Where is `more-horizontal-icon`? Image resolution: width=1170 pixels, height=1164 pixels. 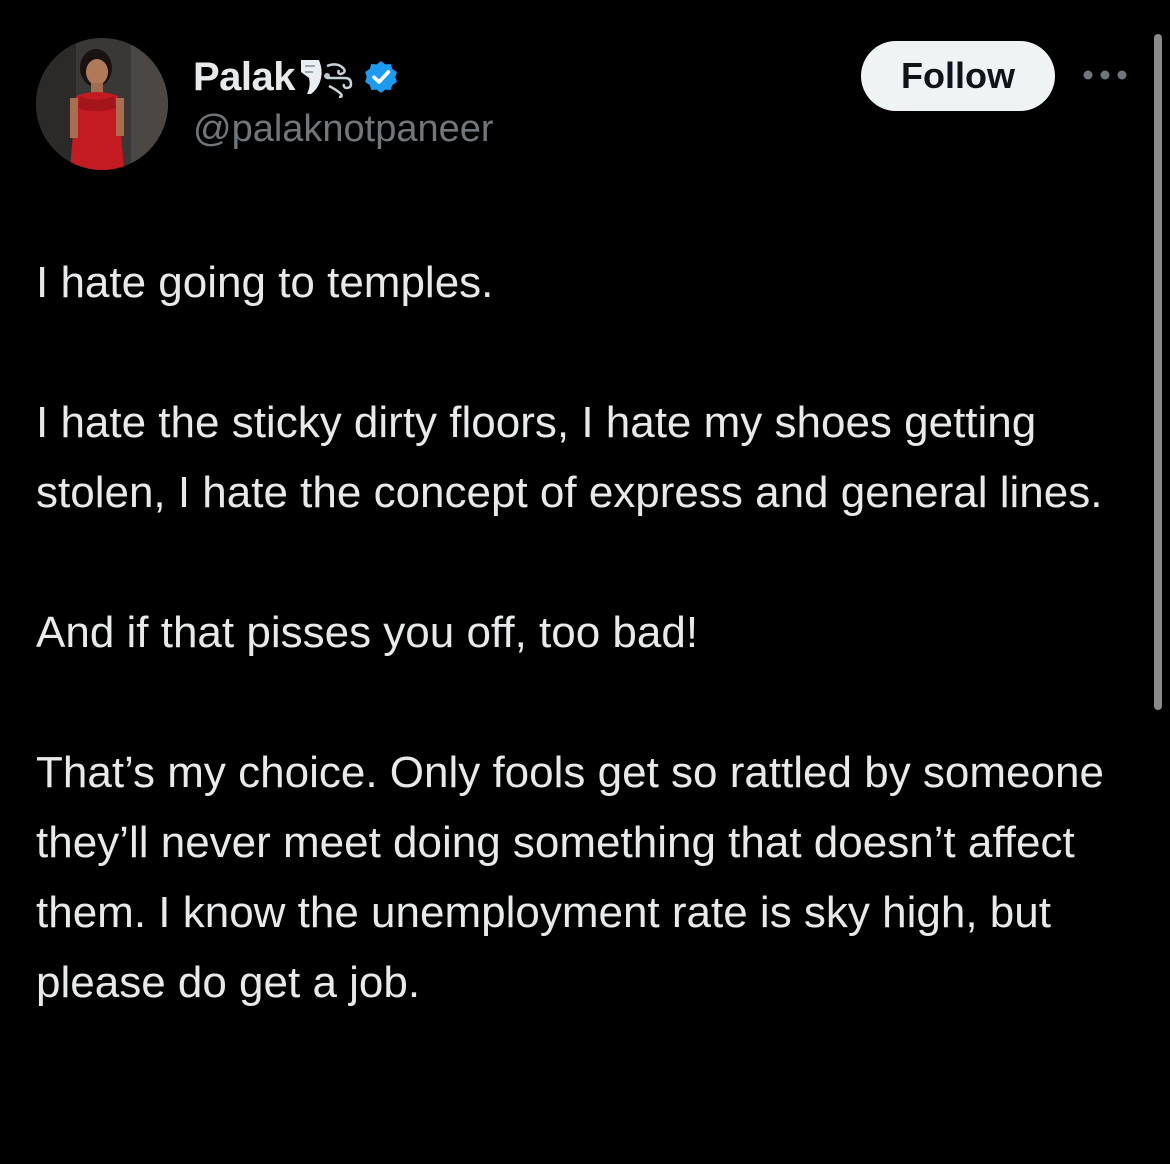 more-horizontal-icon is located at coordinates (1105, 75).